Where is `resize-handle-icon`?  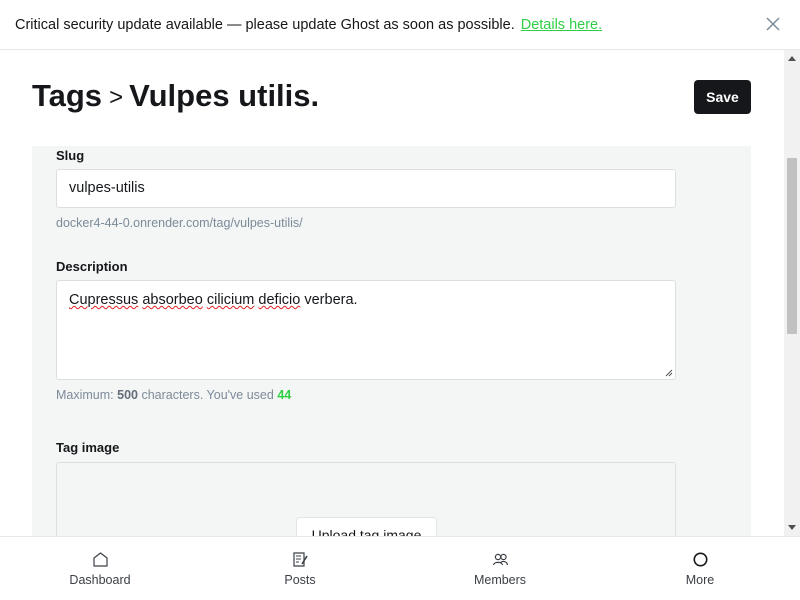
resize-handle-icon is located at coordinates (669, 373).